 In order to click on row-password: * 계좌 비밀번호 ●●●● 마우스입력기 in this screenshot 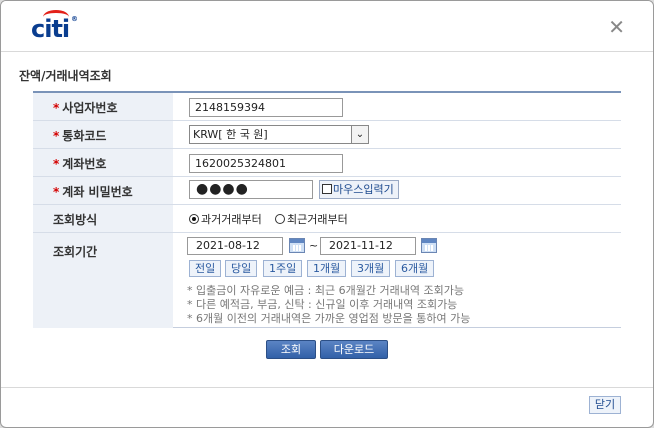, I will do `click(327, 191)`.